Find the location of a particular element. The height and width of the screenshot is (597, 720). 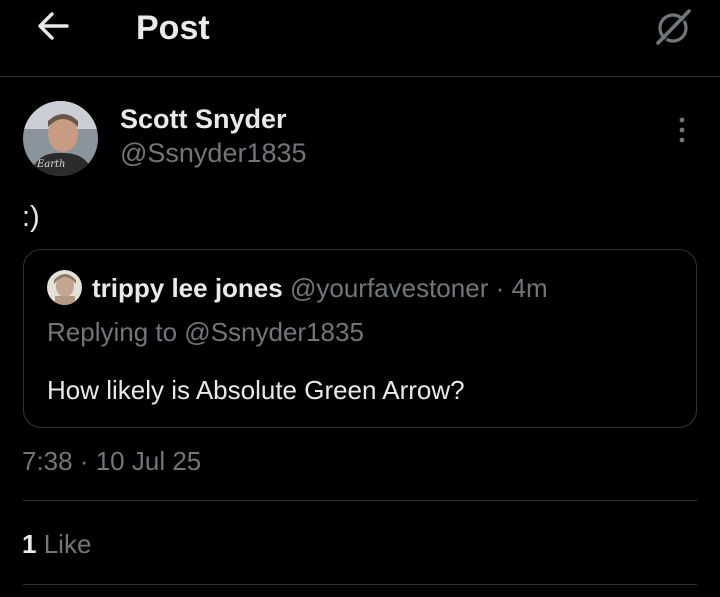

likes-summary: 1 Like is located at coordinates (56, 544).